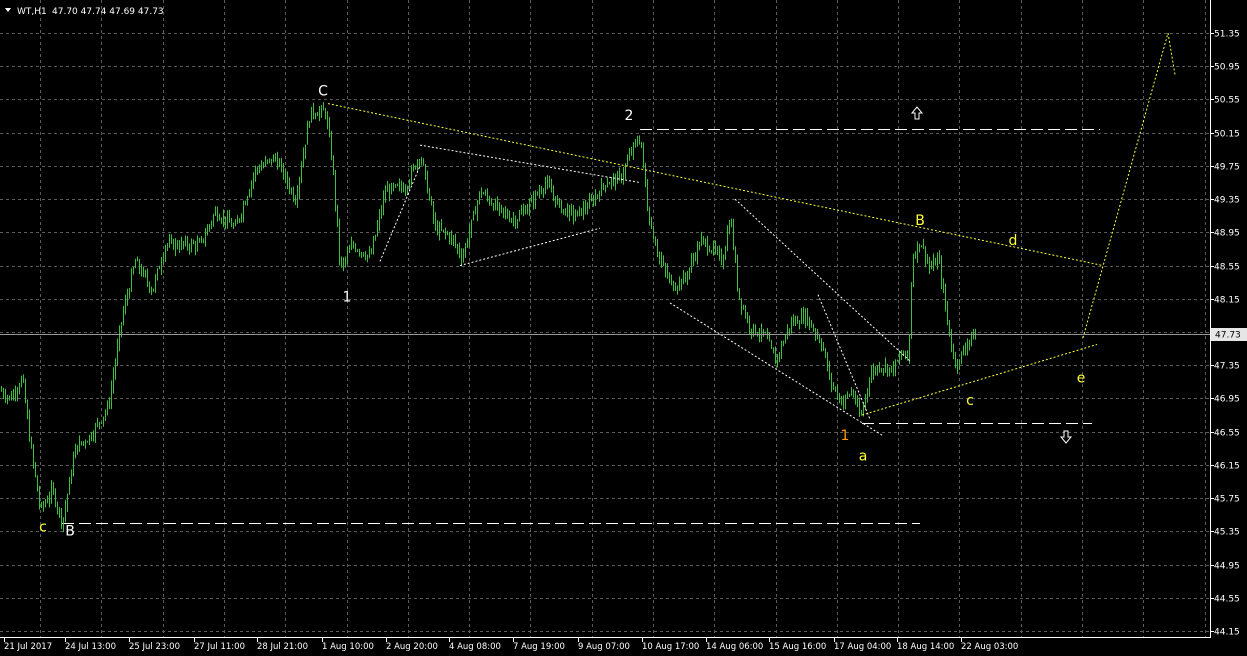 This screenshot has height=656, width=1247. Describe the element at coordinates (32, 12) in the screenshot. I see `symbol-label: WT,H1` at that location.